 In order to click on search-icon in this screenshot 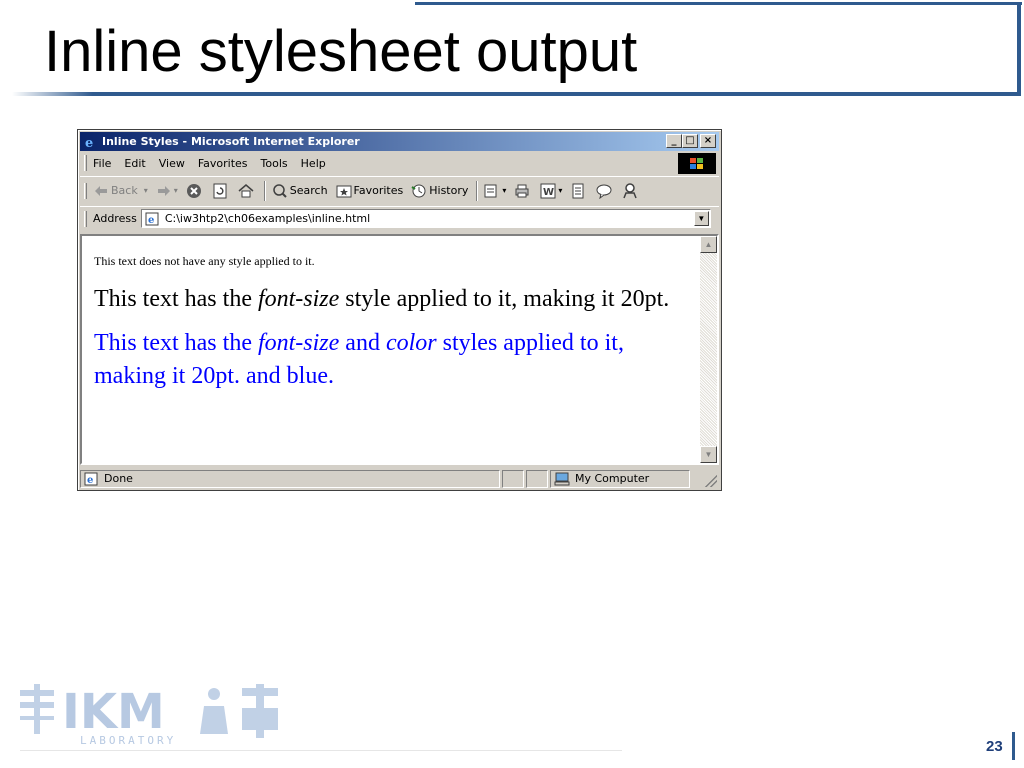, I will do `click(280, 191)`.